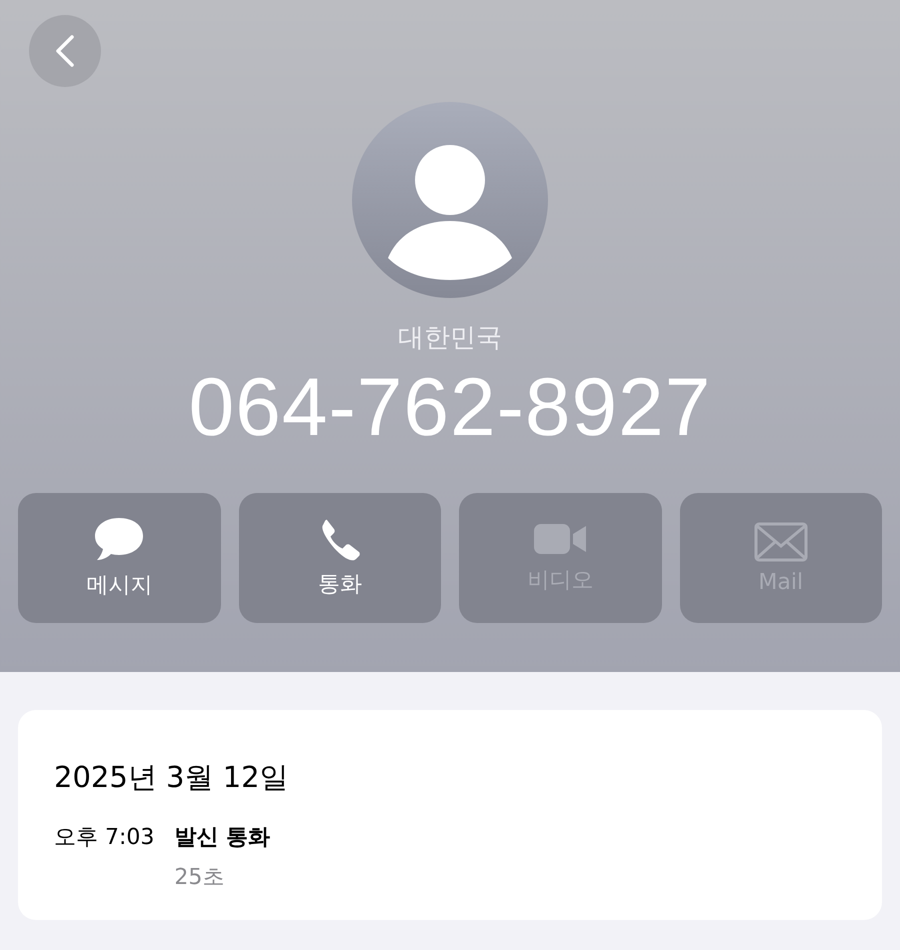  Describe the element at coordinates (560, 539) in the screenshot. I see `video-camera-icon` at that location.